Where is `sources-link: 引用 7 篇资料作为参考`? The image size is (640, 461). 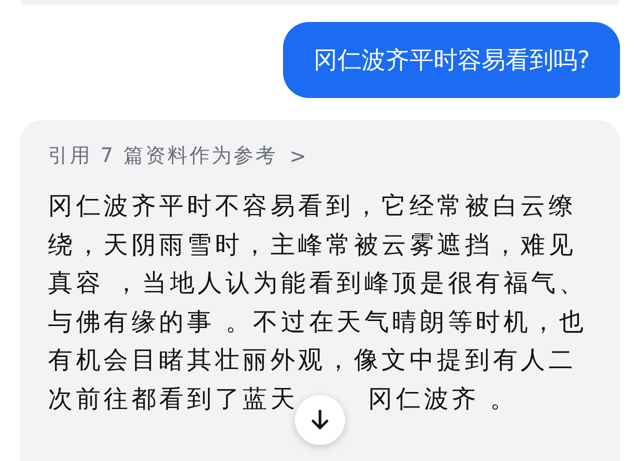
sources-link: 引用 7 篇资料作为参考 is located at coordinates (163, 155).